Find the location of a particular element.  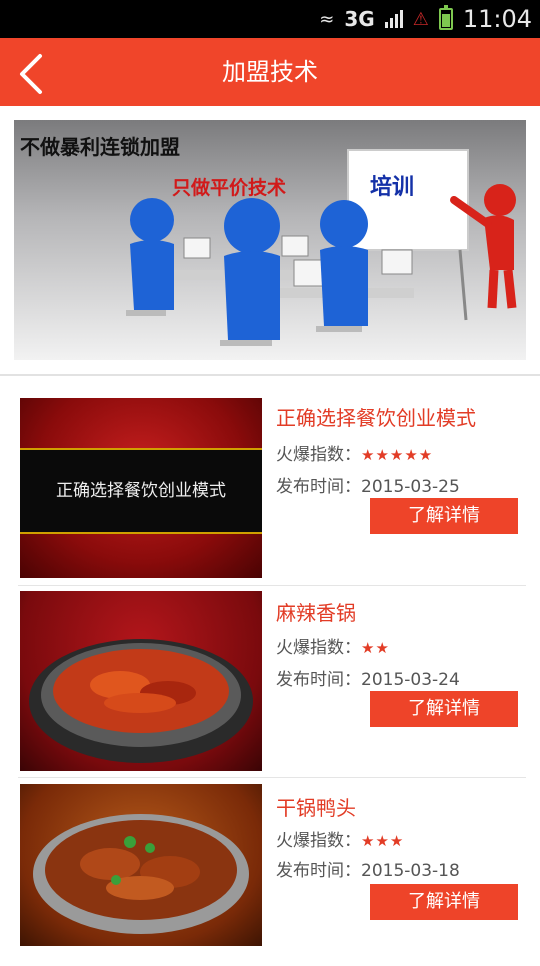

banner-tagline: 培训 is located at coordinates (392, 187).